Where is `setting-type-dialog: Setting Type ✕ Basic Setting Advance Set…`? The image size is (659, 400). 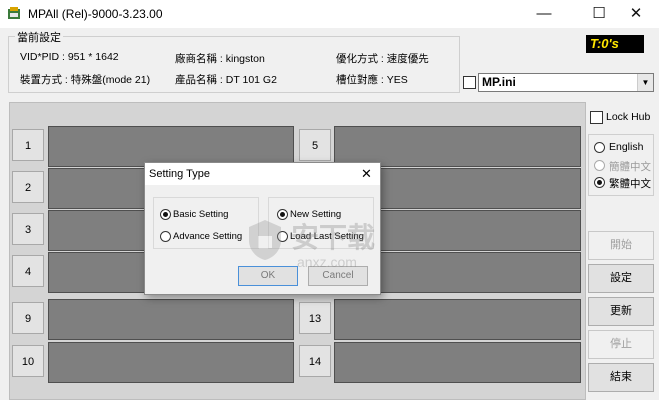
setting-type-dialog: Setting Type ✕ Basic Setting Advance Set… is located at coordinates (262, 228).